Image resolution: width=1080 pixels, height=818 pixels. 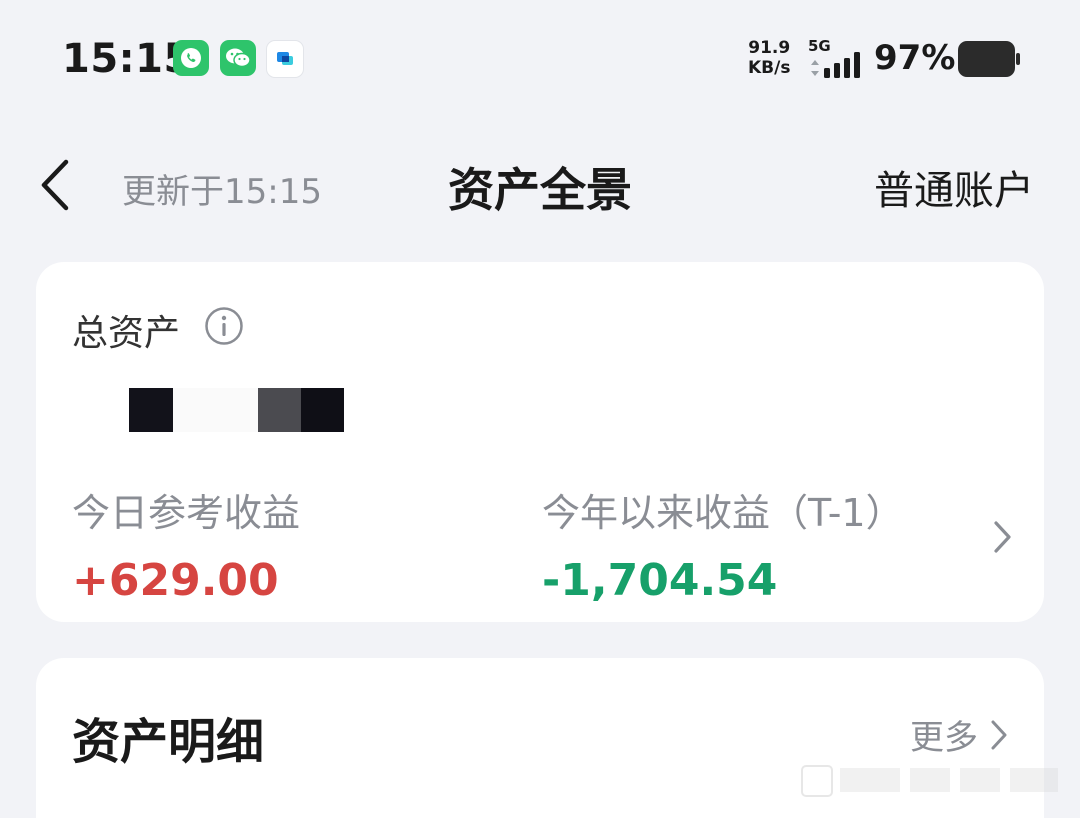 I want to click on today-profit: 今日参考收益 +629.00, so click(x=186, y=544).